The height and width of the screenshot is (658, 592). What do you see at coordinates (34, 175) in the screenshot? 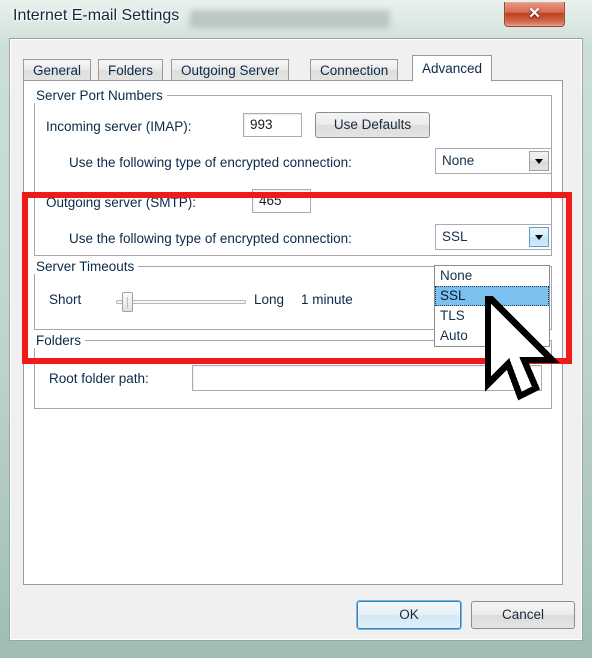
I see `group-line-left-ports` at bounding box center [34, 175].